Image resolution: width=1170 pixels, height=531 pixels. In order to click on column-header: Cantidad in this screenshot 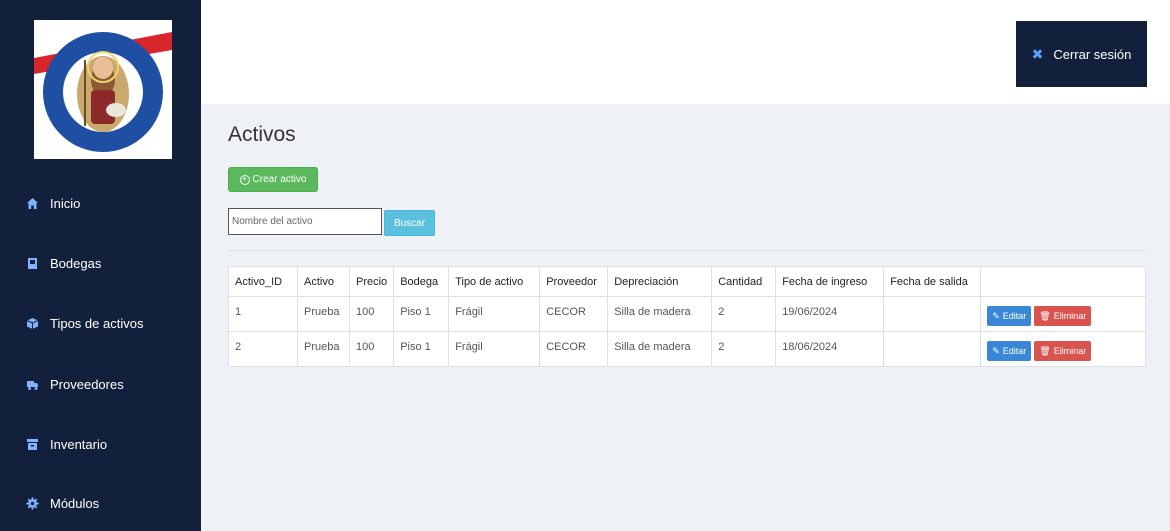, I will do `click(744, 281)`.